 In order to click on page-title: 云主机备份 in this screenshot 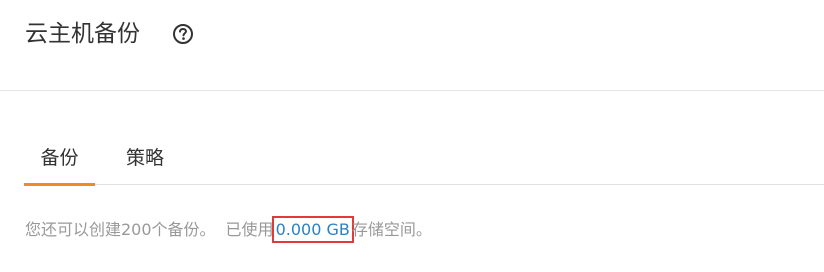, I will do `click(82, 34)`.